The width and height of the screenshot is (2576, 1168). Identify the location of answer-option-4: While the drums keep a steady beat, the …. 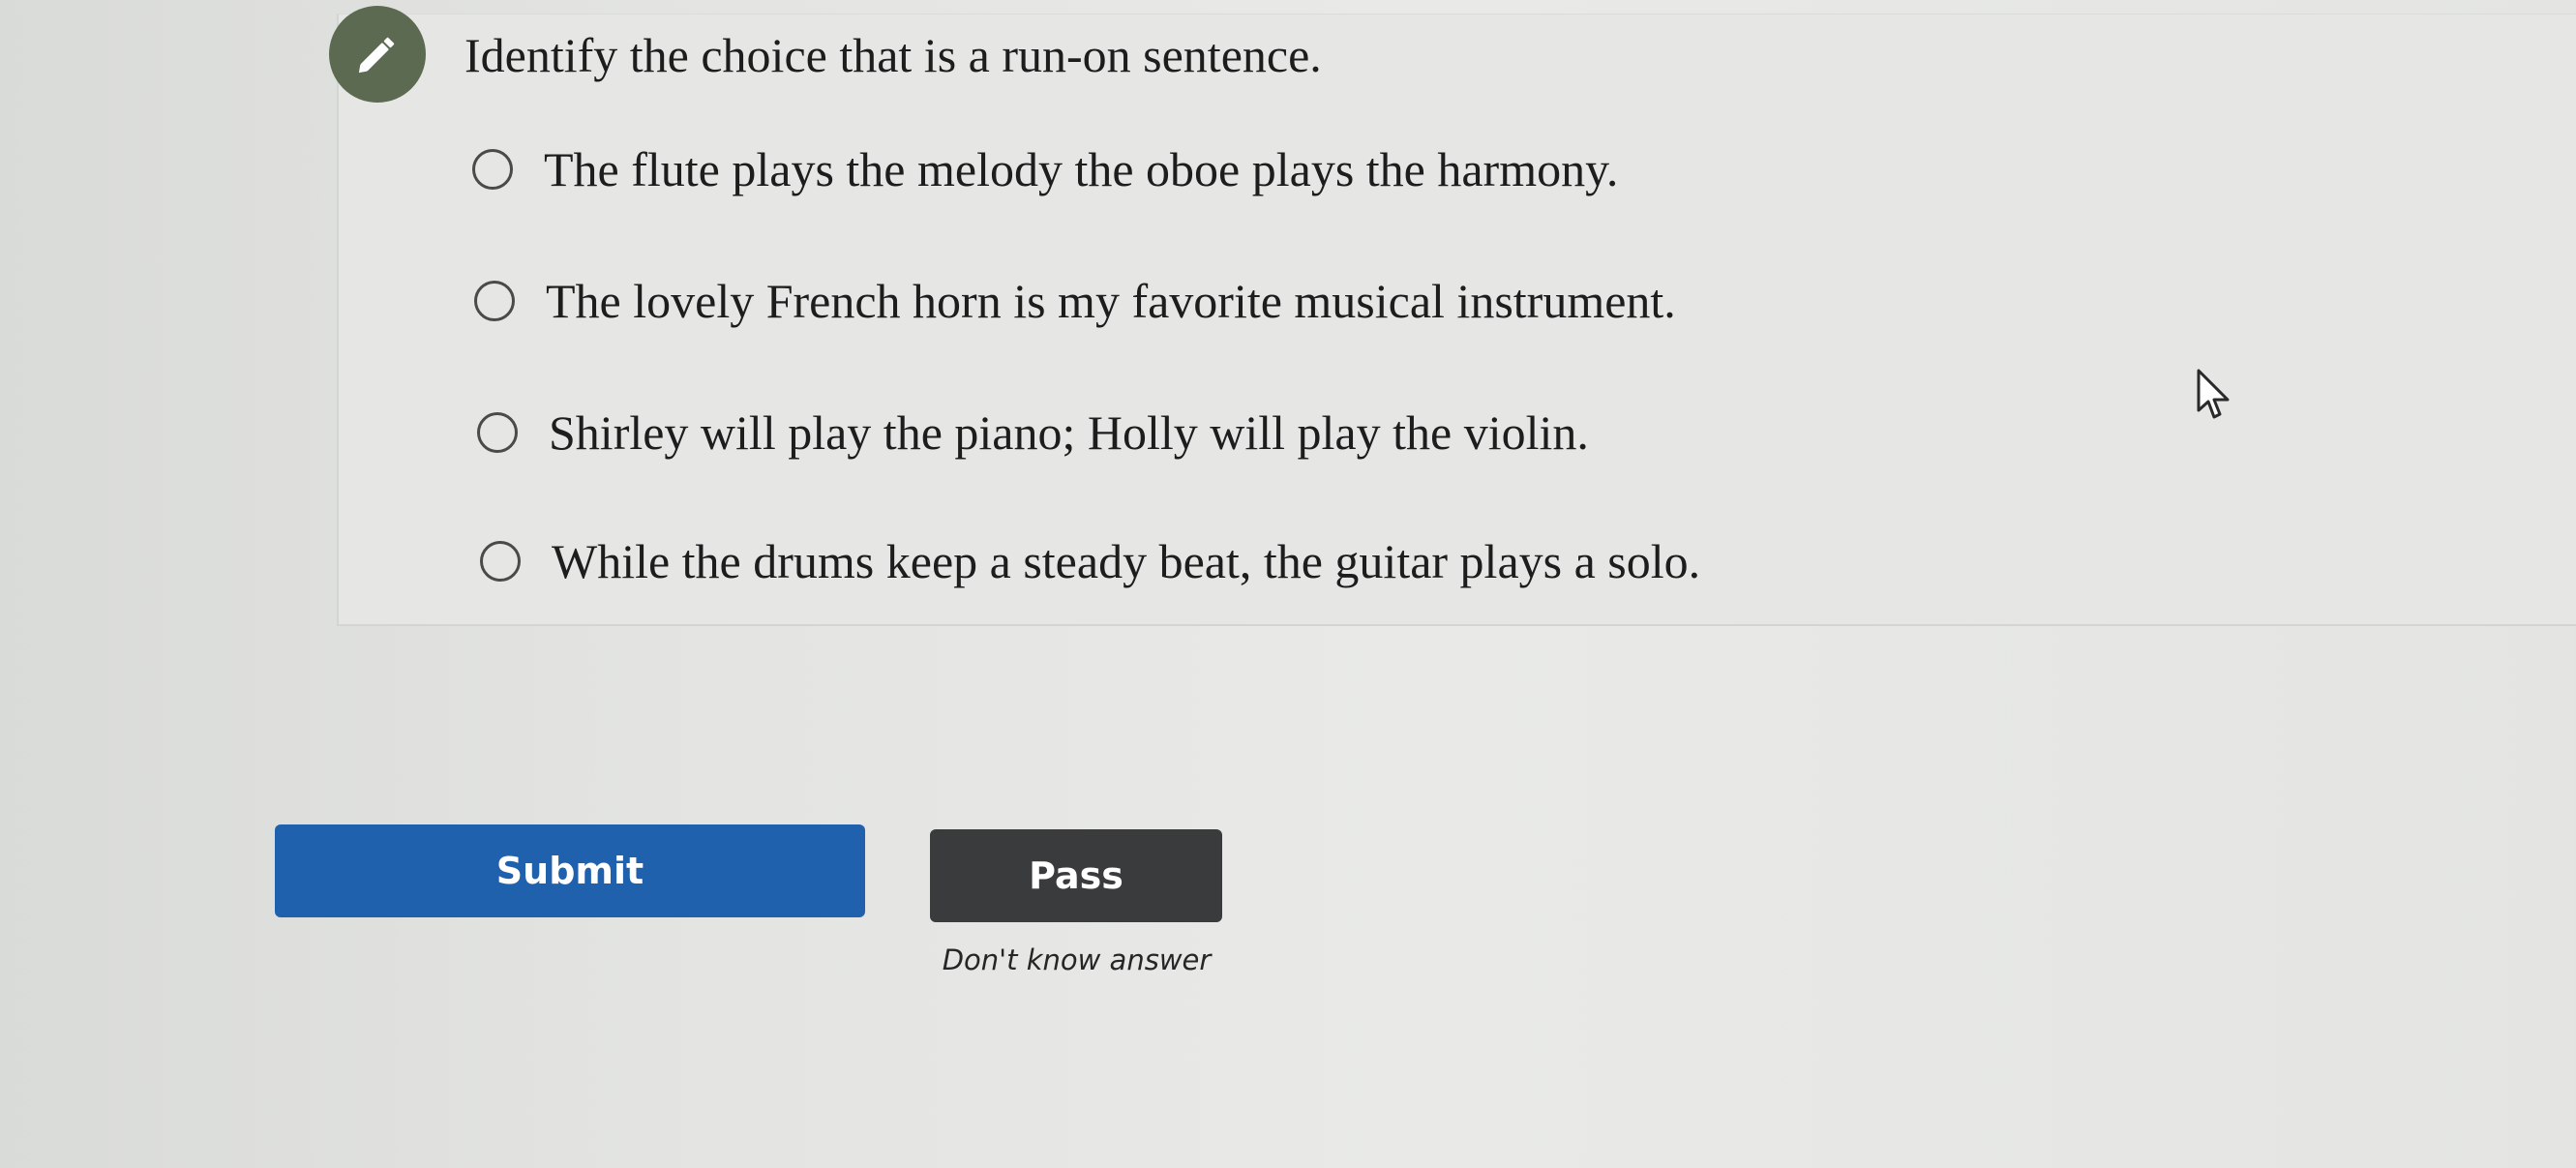
(1090, 561).